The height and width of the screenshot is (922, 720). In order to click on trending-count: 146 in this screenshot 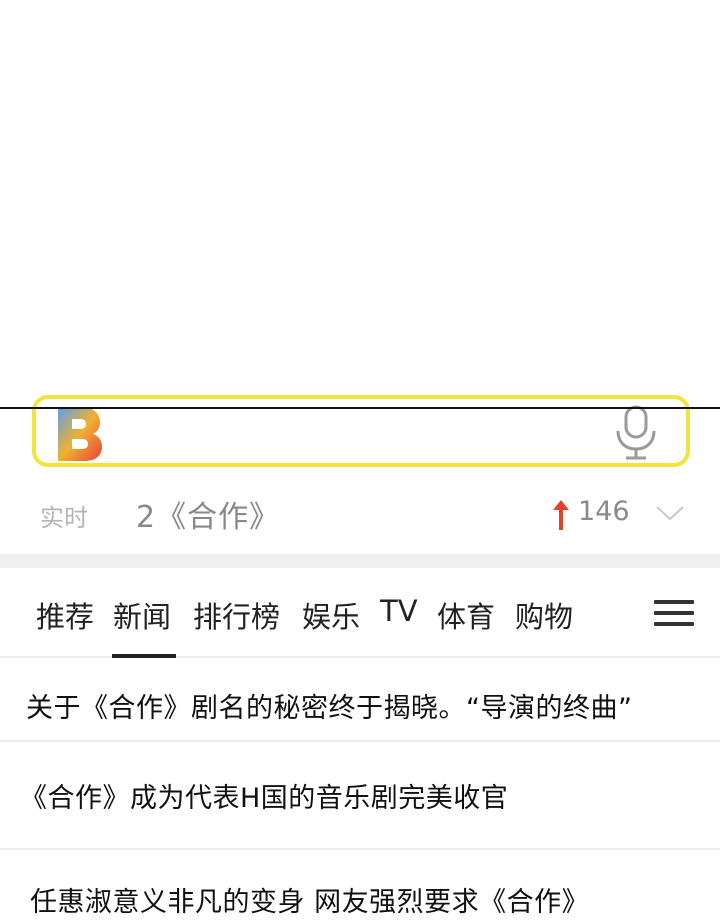, I will do `click(604, 511)`.